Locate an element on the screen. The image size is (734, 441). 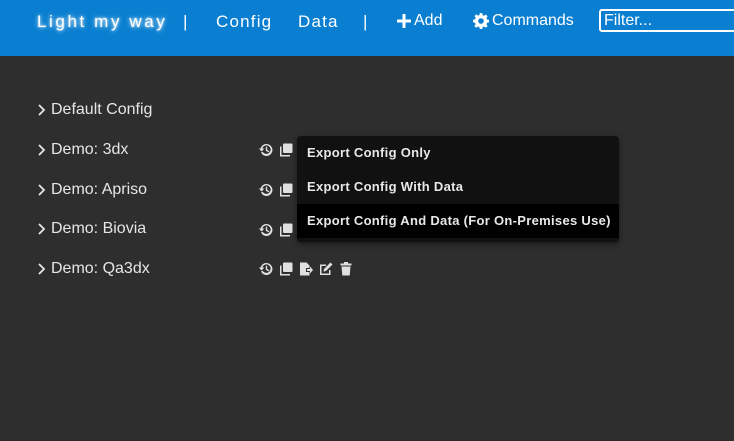
config-item-demo-apriso: Demo: Apriso is located at coordinates (92, 190).